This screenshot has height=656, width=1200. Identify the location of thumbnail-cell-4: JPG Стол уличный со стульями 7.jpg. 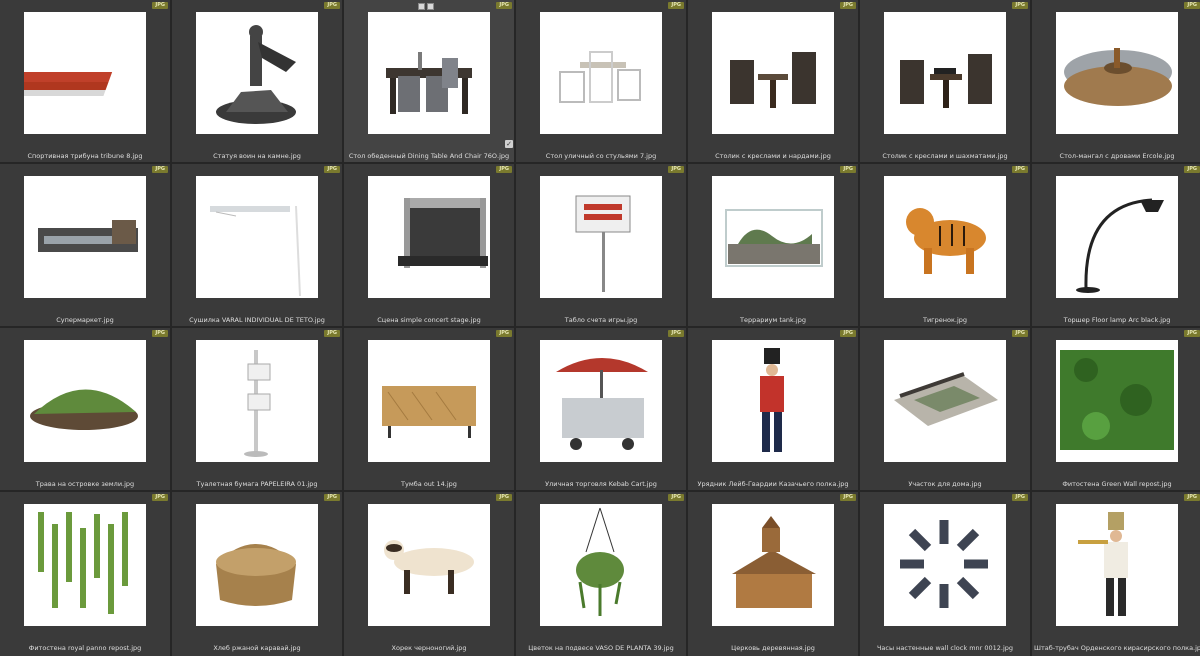
(601, 81).